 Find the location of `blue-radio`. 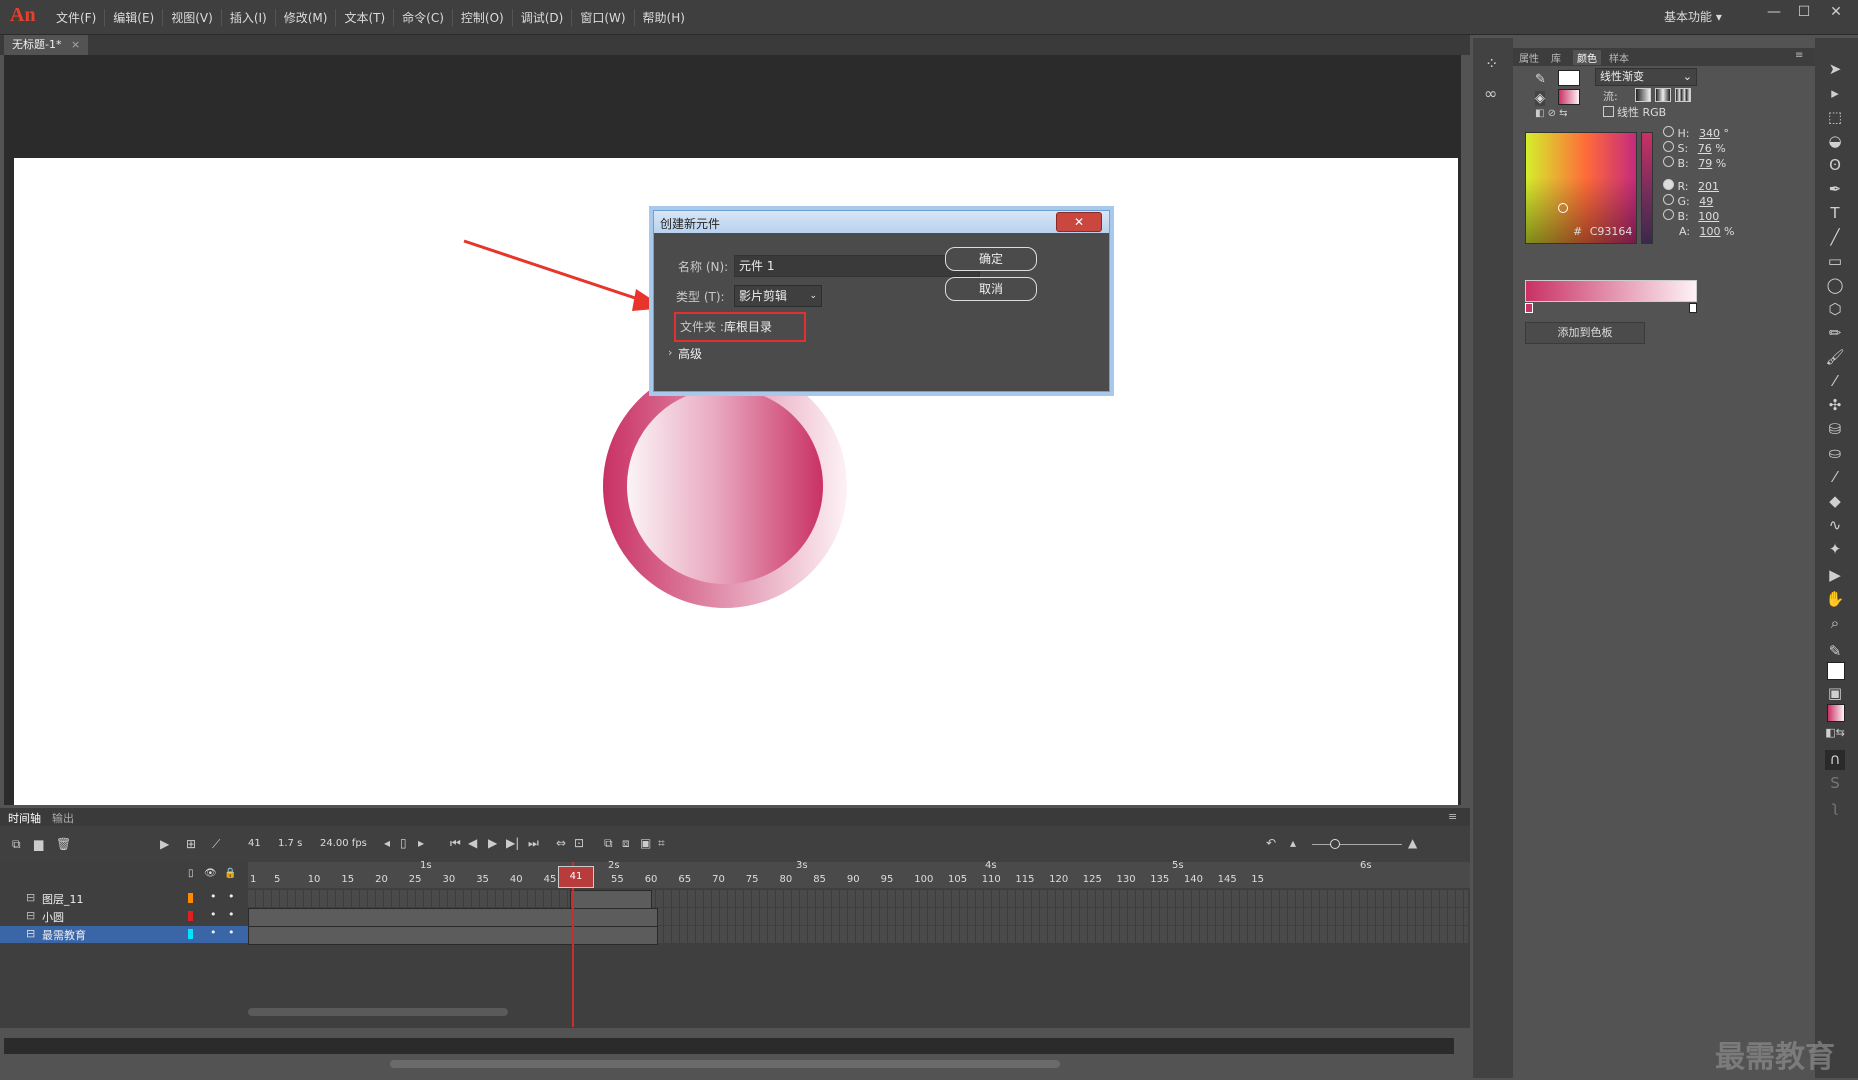

blue-radio is located at coordinates (1668, 214).